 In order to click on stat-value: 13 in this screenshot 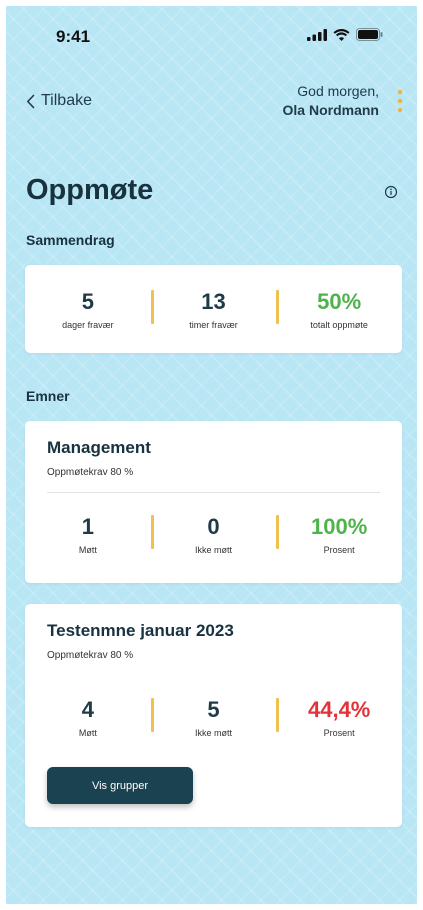, I will do `click(213, 301)`.